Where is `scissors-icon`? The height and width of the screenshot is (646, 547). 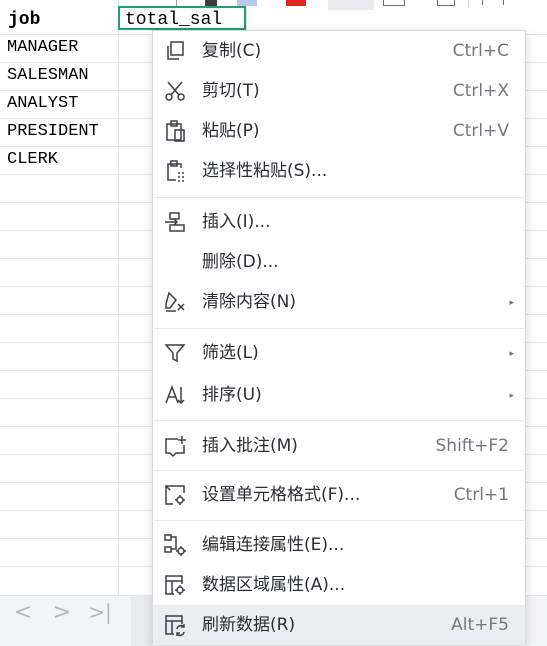 scissors-icon is located at coordinates (175, 91).